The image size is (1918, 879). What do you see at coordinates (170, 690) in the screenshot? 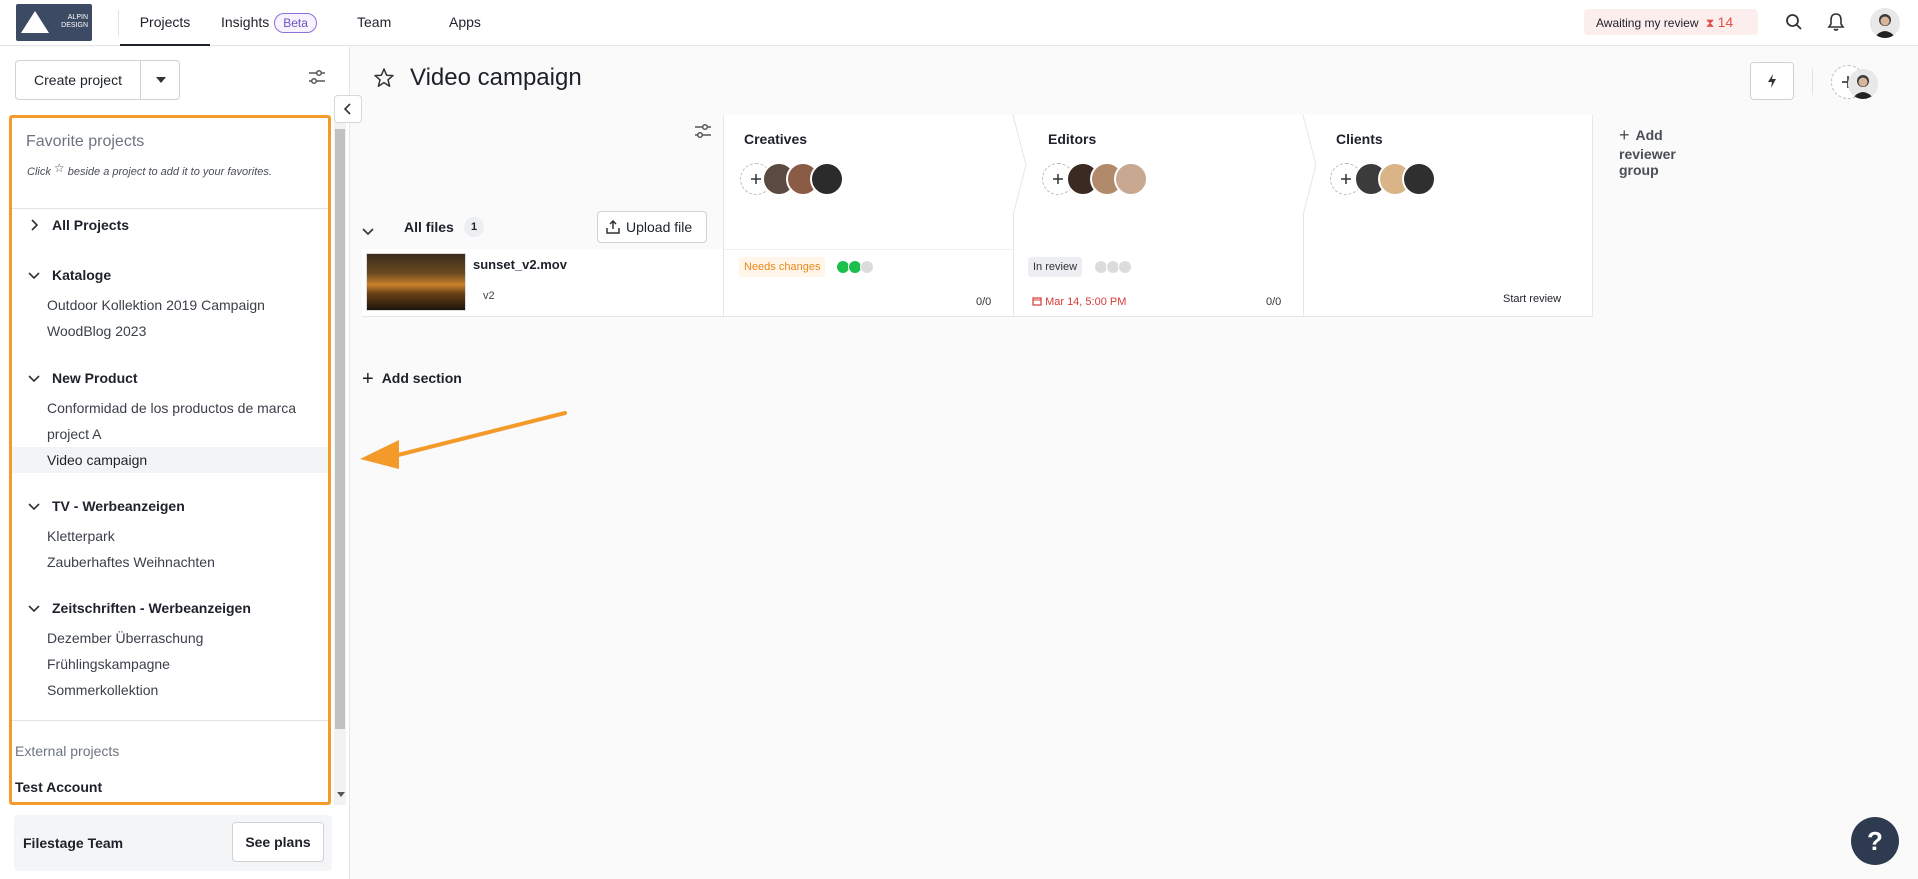
I see `project-item: Sommerkollektion` at bounding box center [170, 690].